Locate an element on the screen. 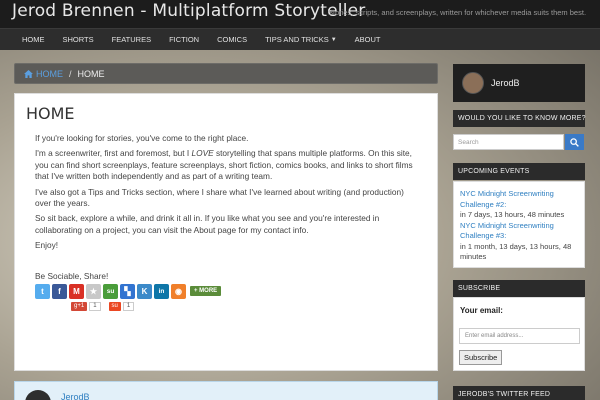 This screenshot has width=600, height=400. nav-label: ABOUT is located at coordinates (367, 39).